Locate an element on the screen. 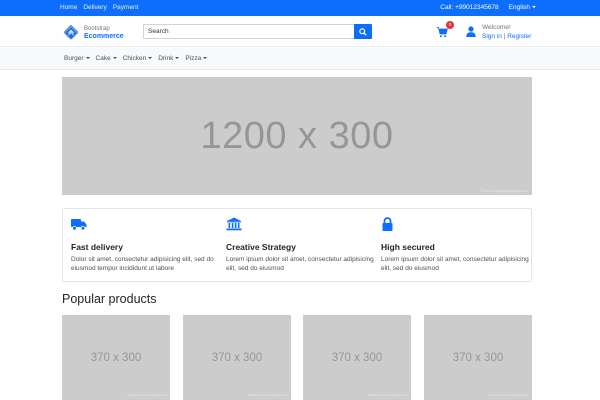 The height and width of the screenshot is (400, 600). category-burger: Burger is located at coordinates (77, 58).